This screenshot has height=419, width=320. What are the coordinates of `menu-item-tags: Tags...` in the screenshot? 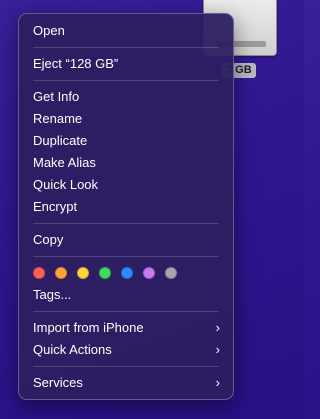 It's located at (126, 295).